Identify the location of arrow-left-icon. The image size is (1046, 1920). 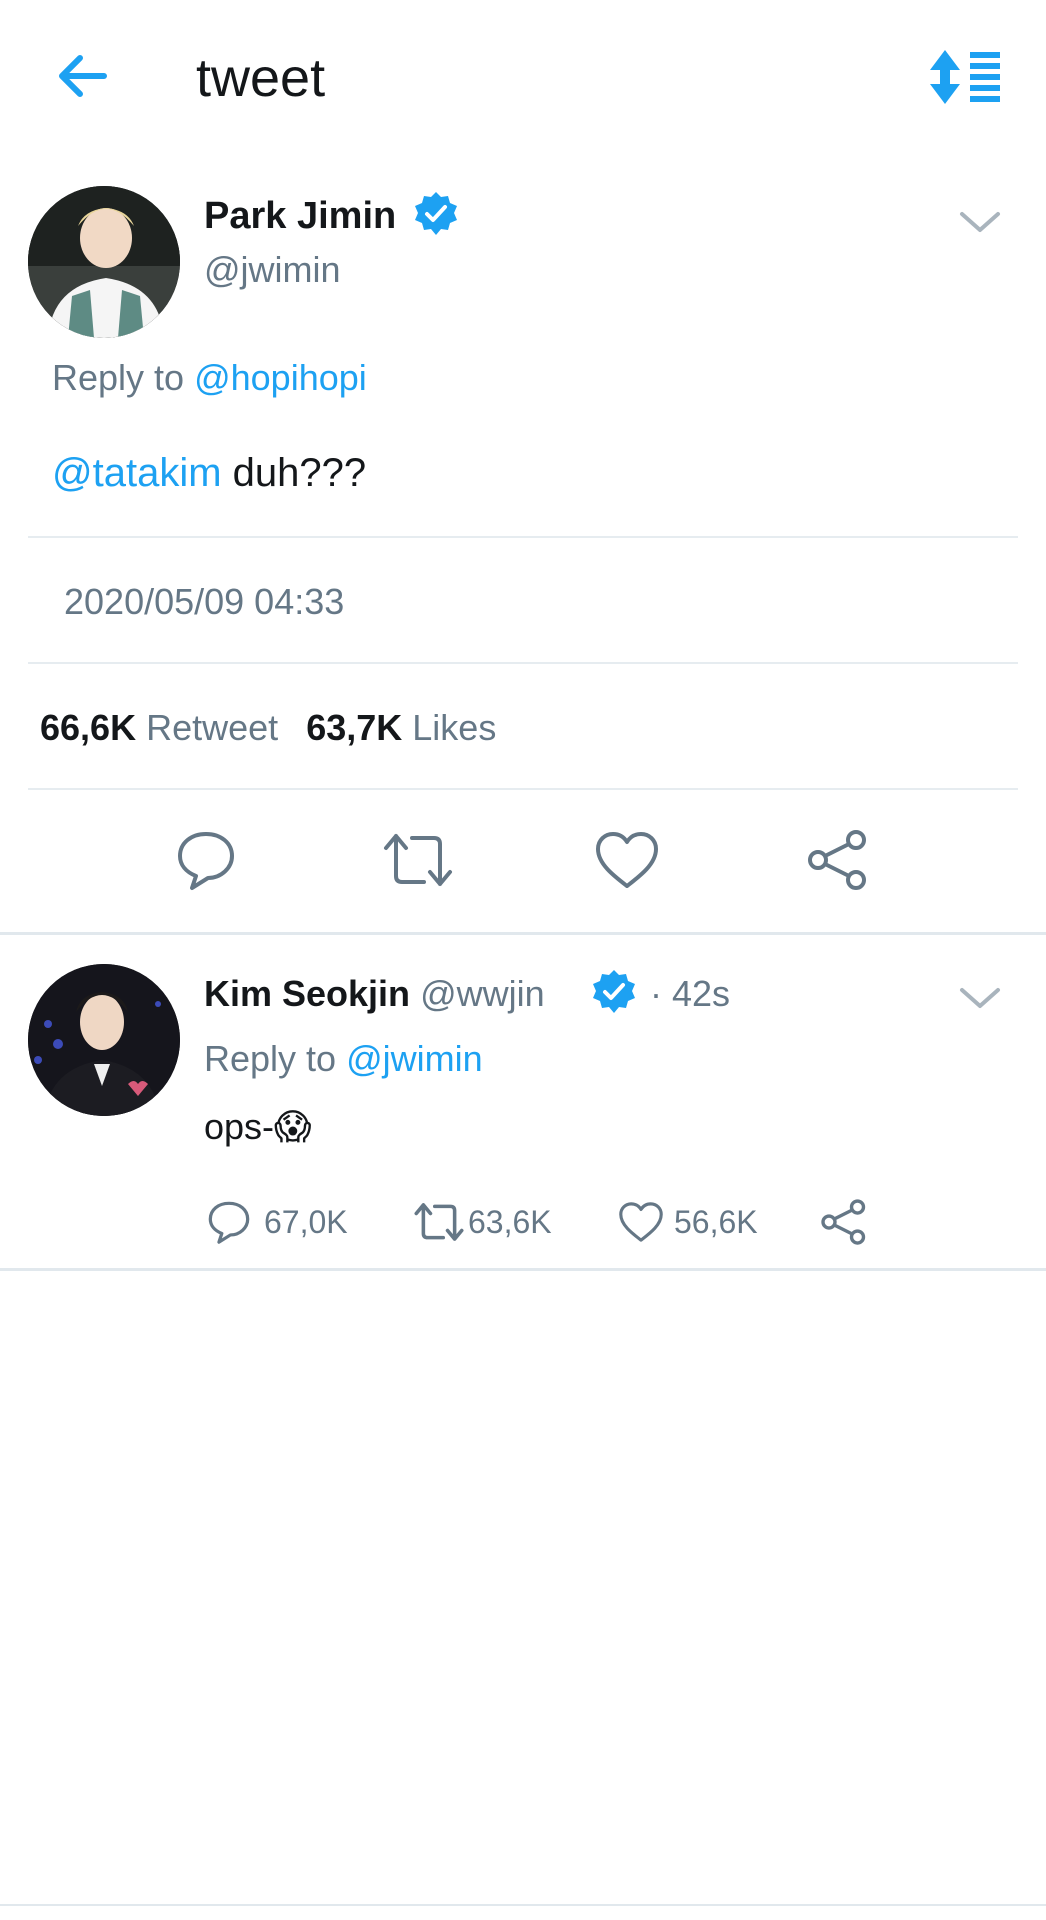
(83, 76).